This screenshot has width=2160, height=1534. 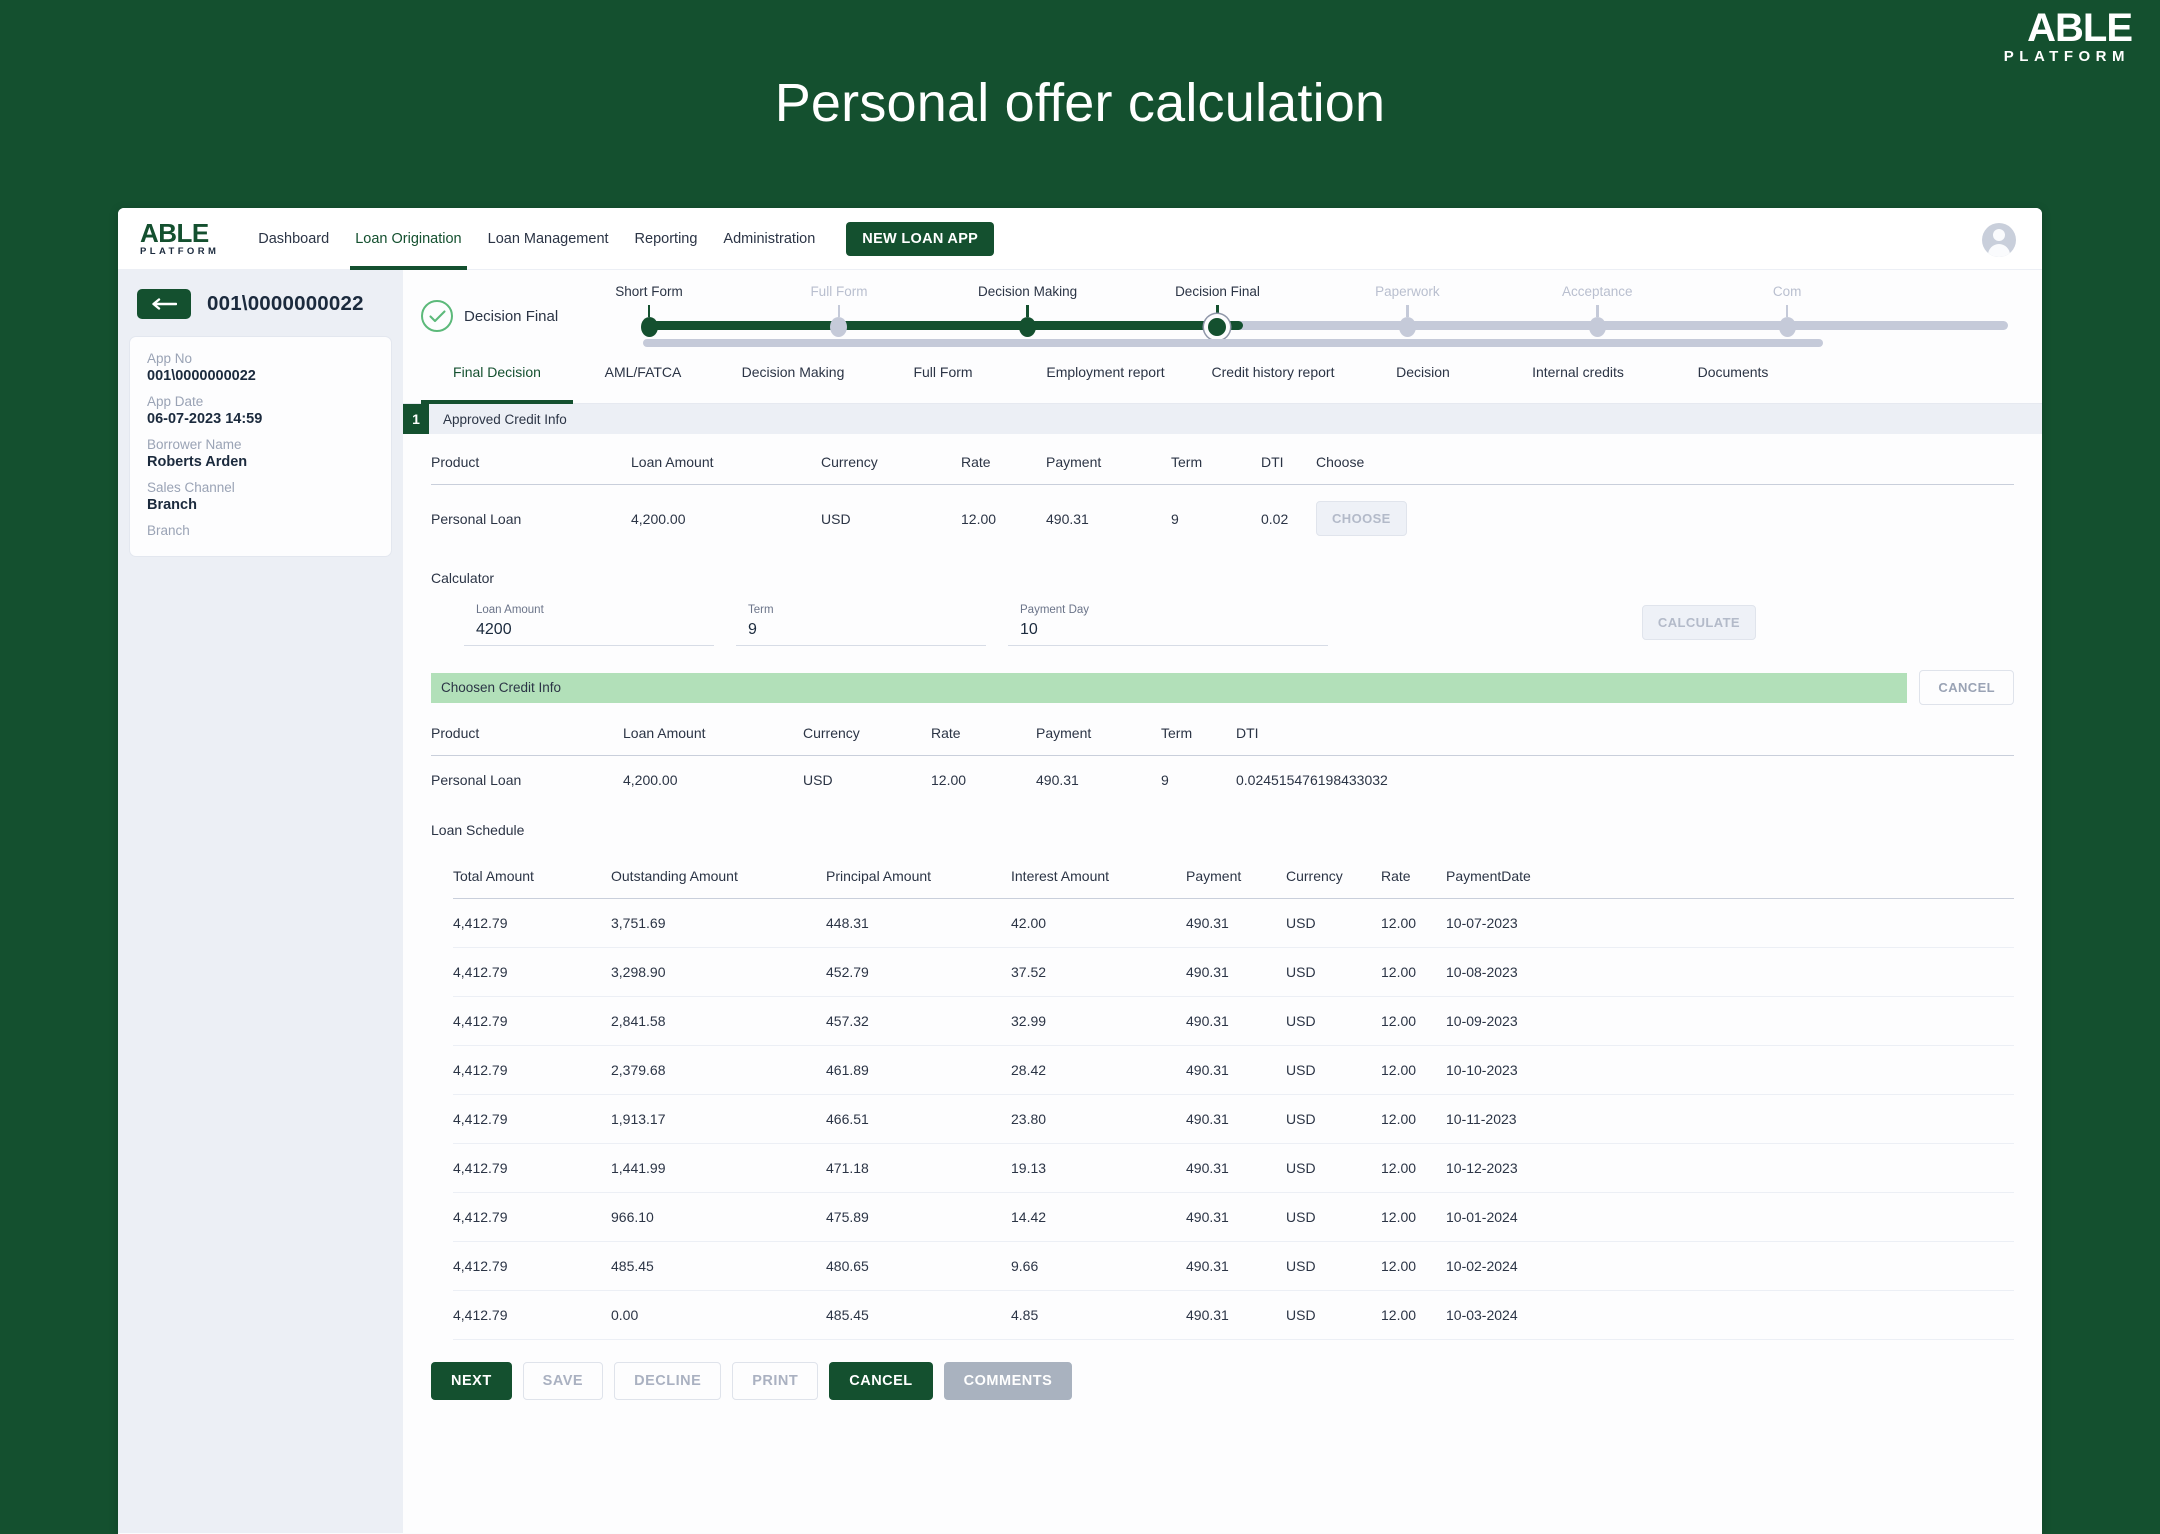 I want to click on back-arrow-icon, so click(x=164, y=304).